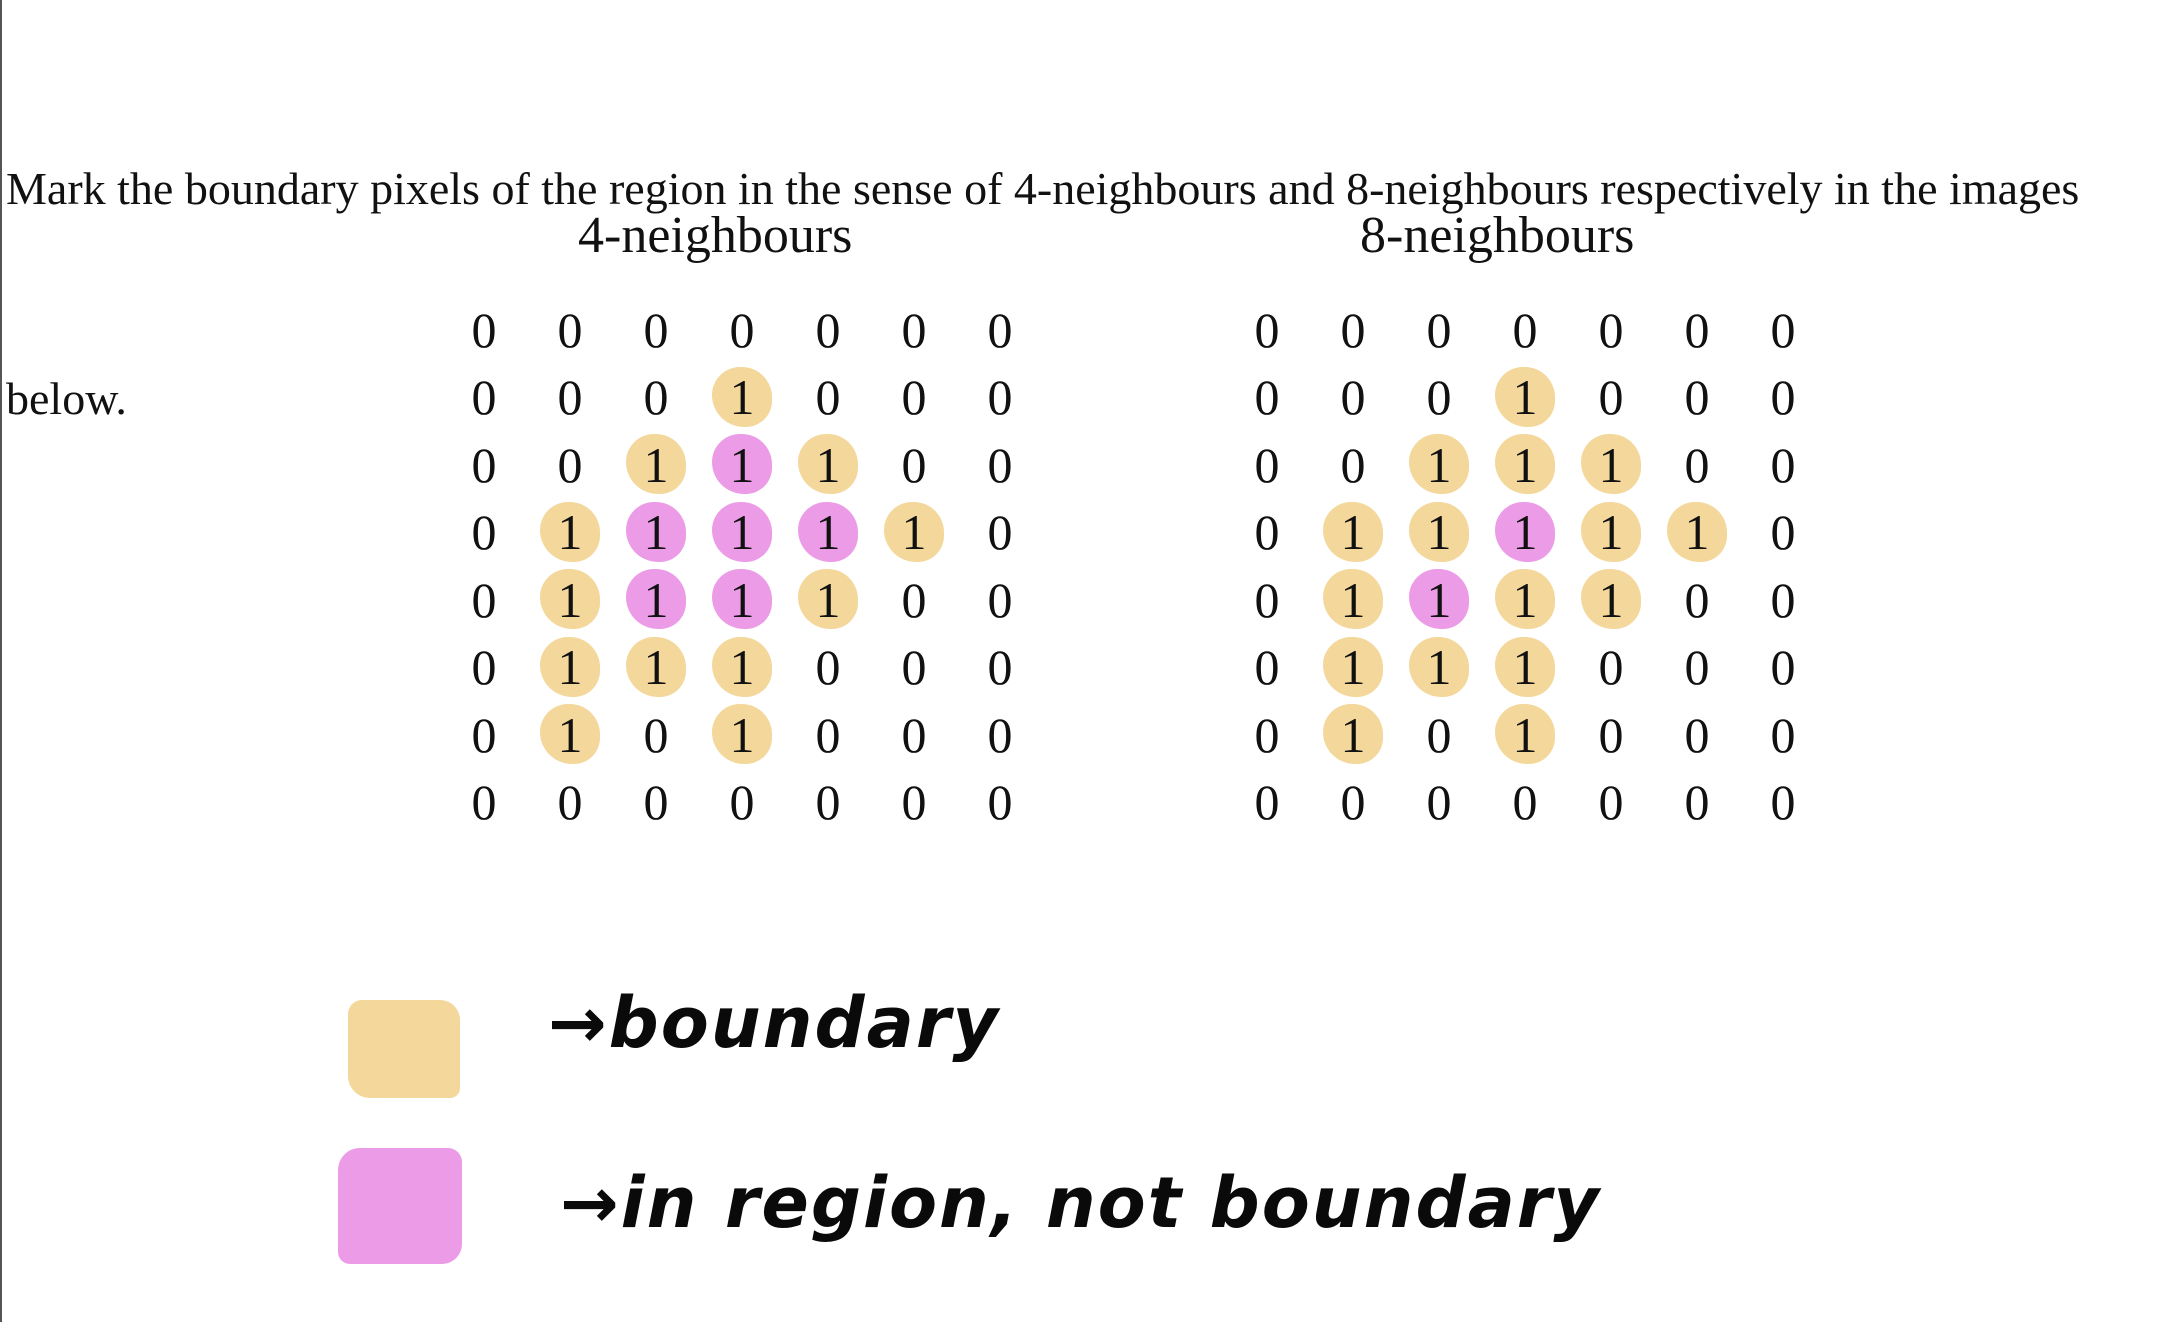  Describe the element at coordinates (774, 1023) in the screenshot. I see `boundary-legend-label: →boundary` at that location.